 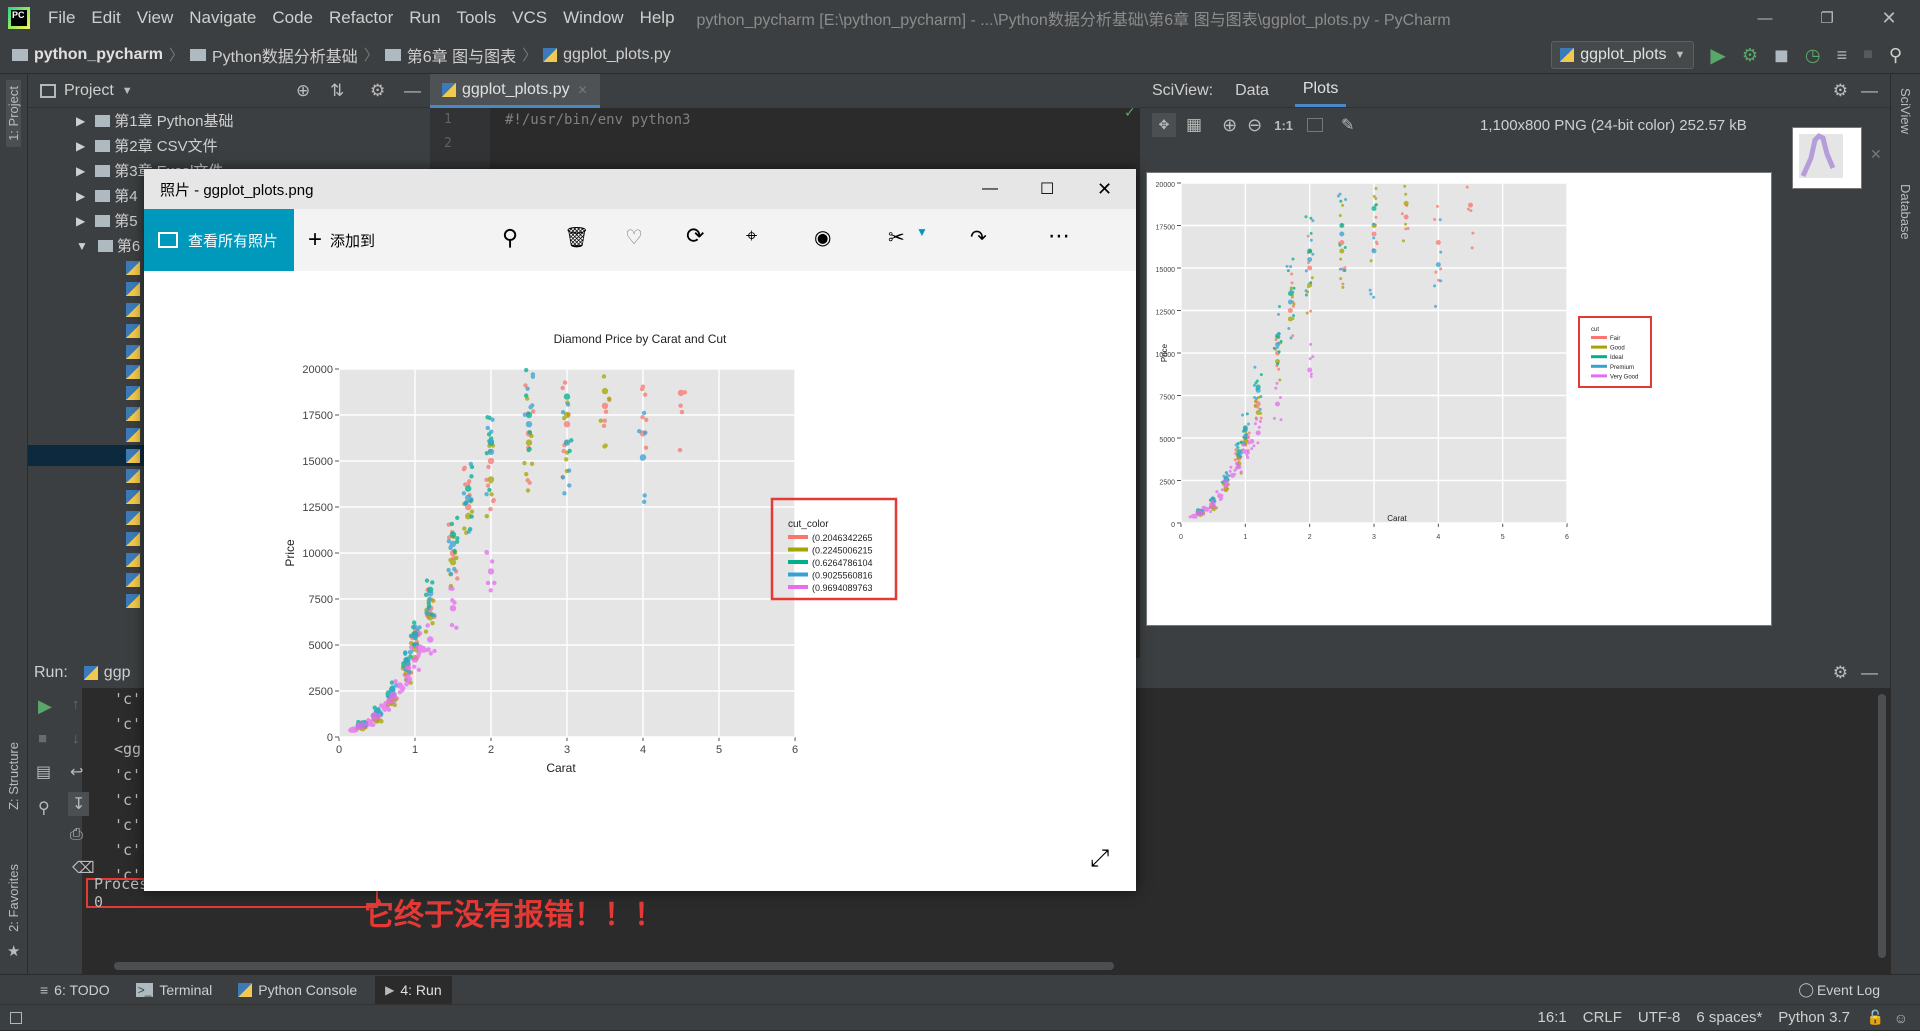 What do you see at coordinates (1320, 90) in the screenshot?
I see `sciview-tab-plots: Plots` at bounding box center [1320, 90].